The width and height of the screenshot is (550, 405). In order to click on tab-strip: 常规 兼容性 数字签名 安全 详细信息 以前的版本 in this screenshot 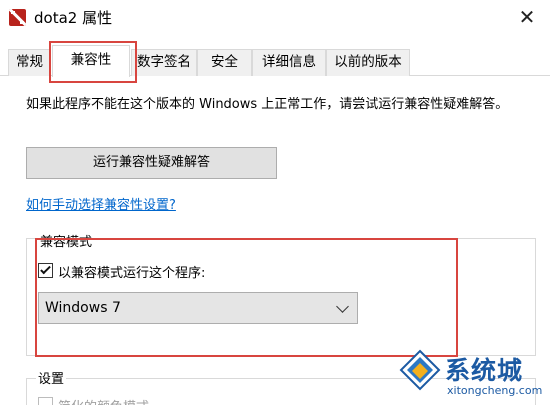, I will do `click(275, 59)`.